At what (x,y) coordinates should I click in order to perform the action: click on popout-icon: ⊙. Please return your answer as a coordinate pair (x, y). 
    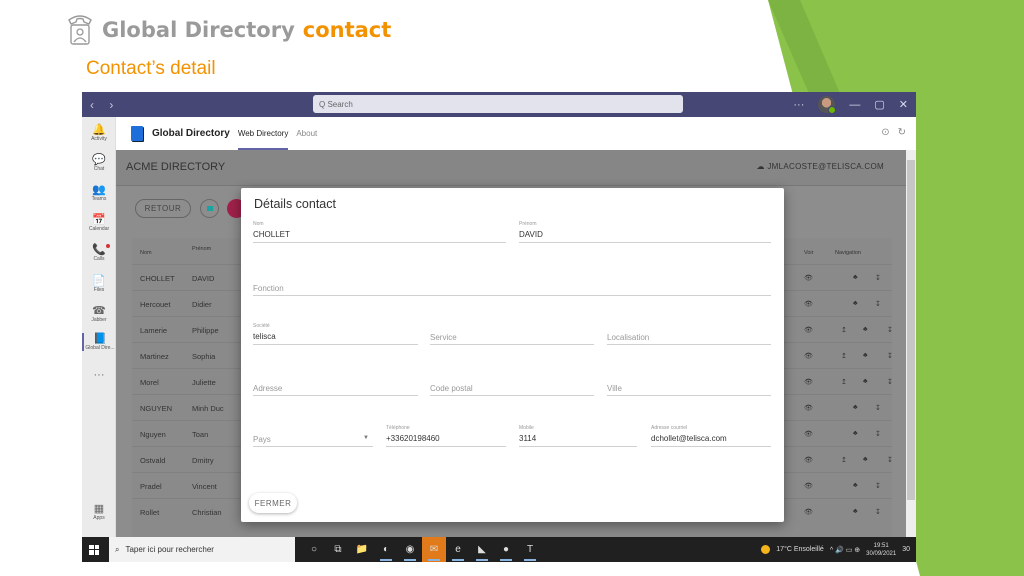
    Looking at the image, I should click on (885, 132).